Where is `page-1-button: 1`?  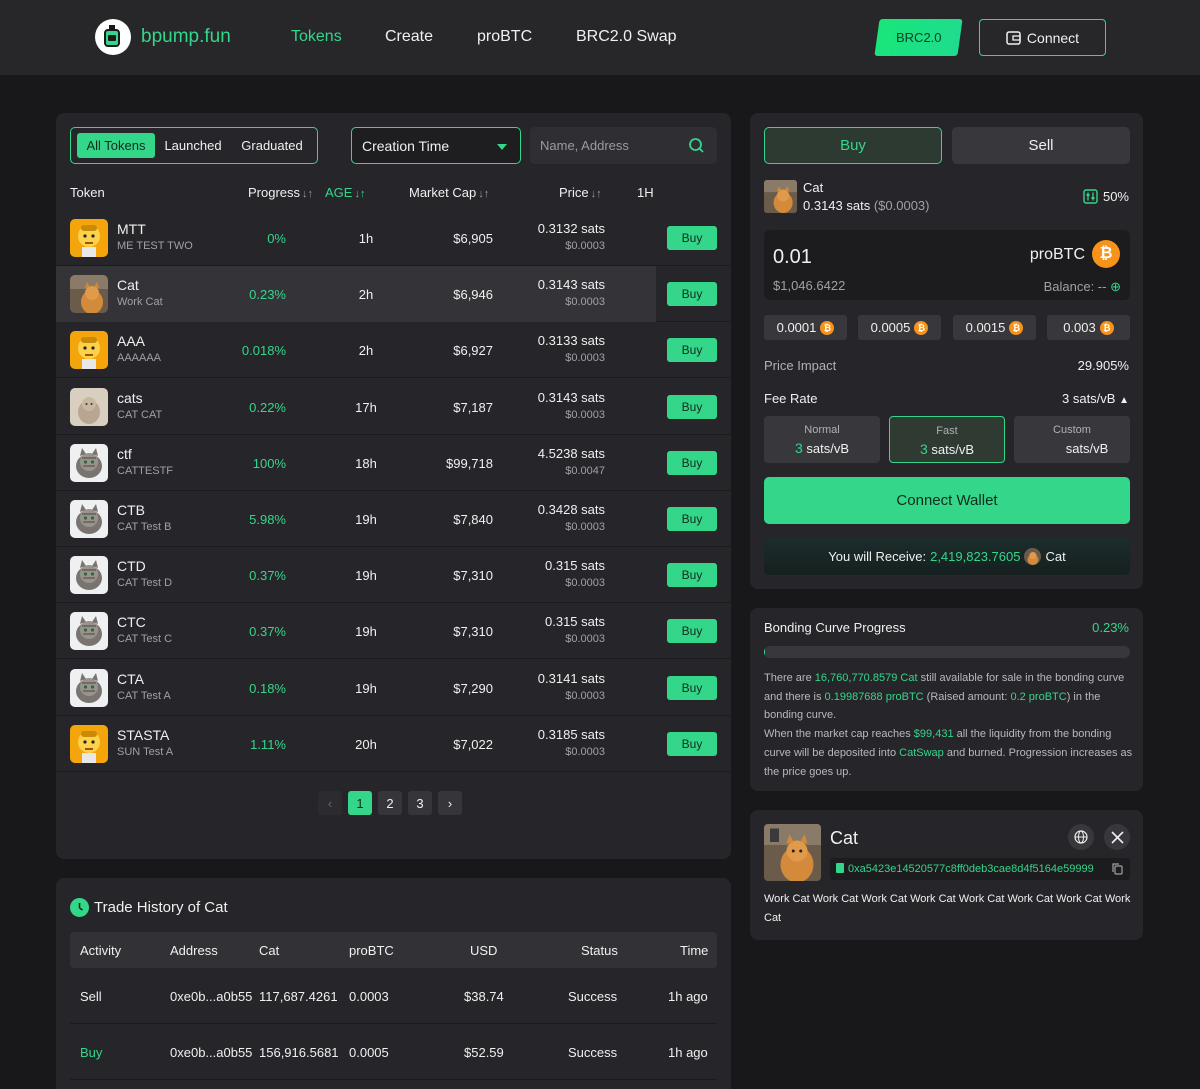
page-1-button: 1 is located at coordinates (360, 803).